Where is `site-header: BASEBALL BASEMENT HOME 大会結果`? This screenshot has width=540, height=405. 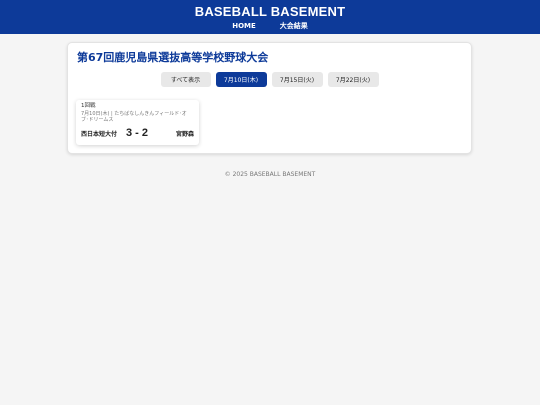 site-header: BASEBALL BASEMENT HOME 大会結果 is located at coordinates (270, 17).